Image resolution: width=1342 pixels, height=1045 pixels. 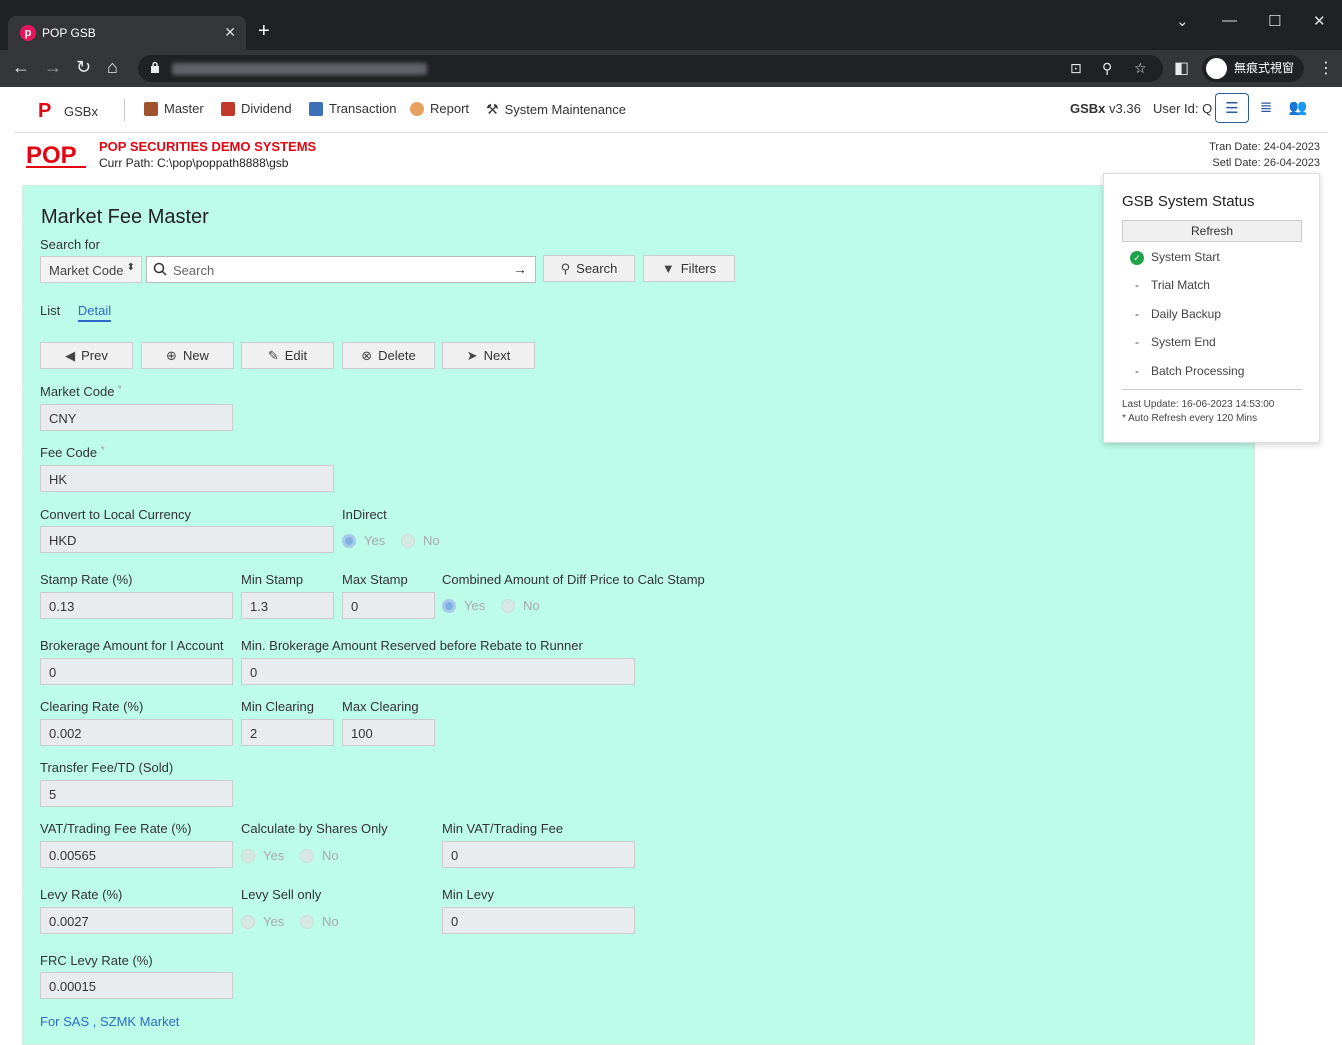 What do you see at coordinates (195, 355) in the screenshot?
I see `new-label: New` at bounding box center [195, 355].